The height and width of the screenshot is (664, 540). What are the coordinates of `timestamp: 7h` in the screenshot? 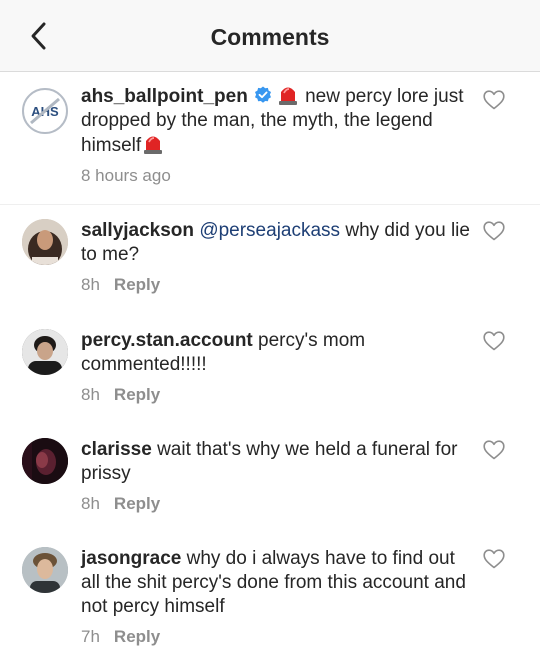 It's located at (90, 636).